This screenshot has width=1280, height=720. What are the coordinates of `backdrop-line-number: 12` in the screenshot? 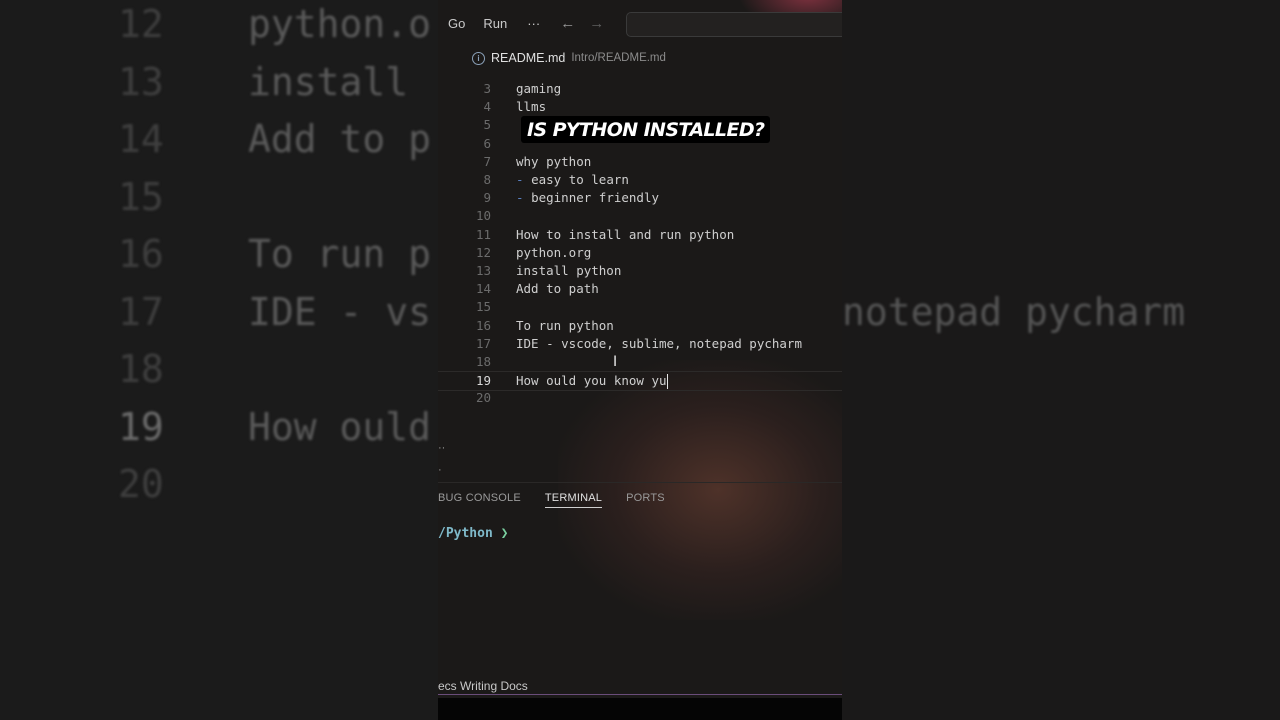 It's located at (141, 24).